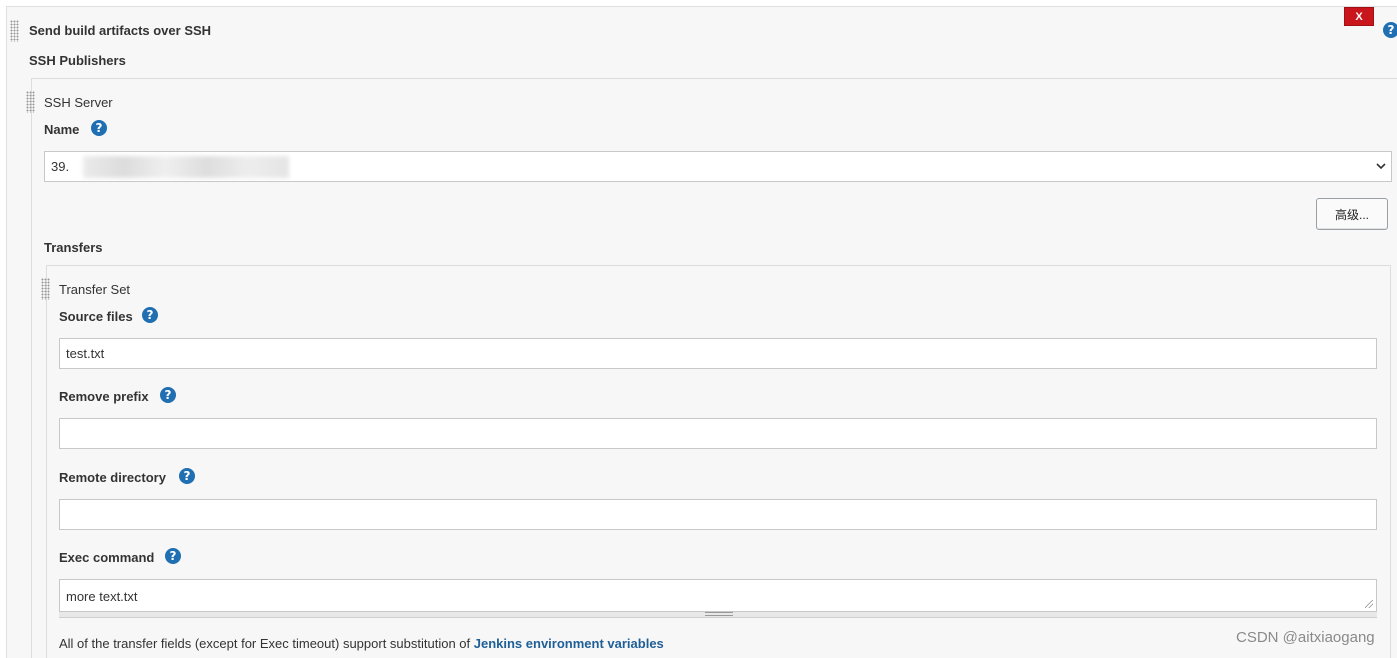 The height and width of the screenshot is (658, 1397). Describe the element at coordinates (85, 353) in the screenshot. I see `source-files-value: test.txt` at that location.